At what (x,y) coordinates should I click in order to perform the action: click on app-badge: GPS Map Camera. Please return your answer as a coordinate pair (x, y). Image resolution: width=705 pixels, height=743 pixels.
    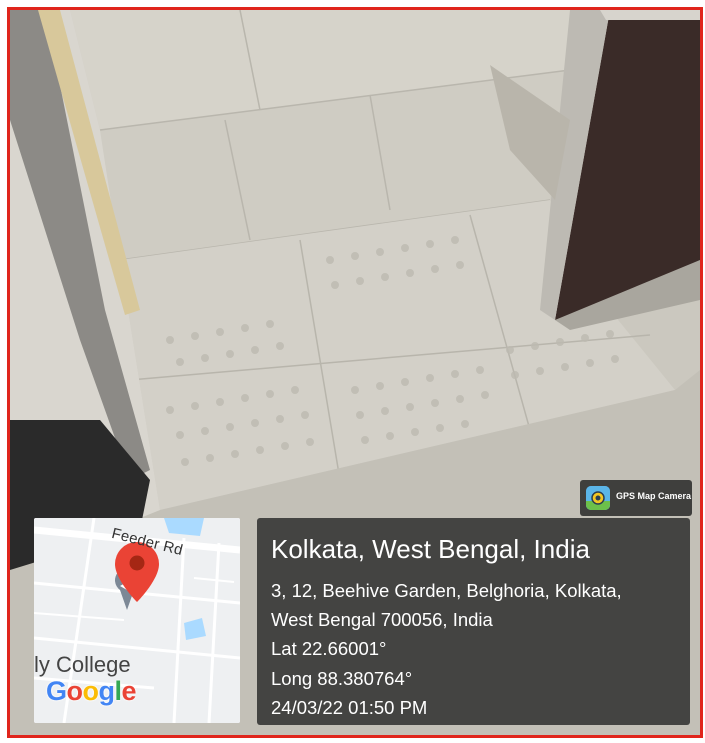
    Looking at the image, I should click on (636, 498).